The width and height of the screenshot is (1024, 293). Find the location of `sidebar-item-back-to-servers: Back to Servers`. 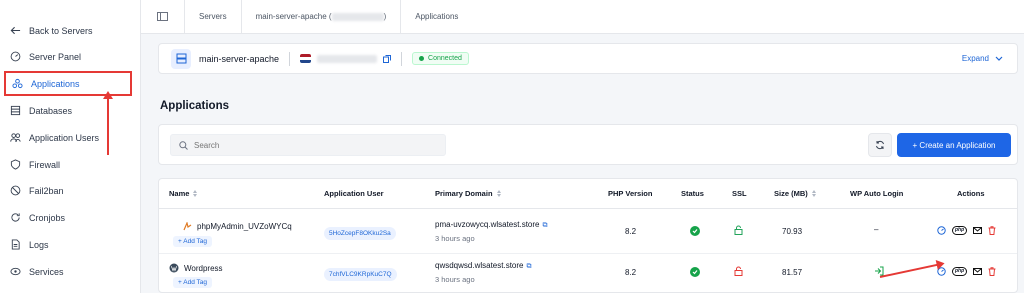

sidebar-item-back-to-servers: Back to Servers is located at coordinates (68, 30).